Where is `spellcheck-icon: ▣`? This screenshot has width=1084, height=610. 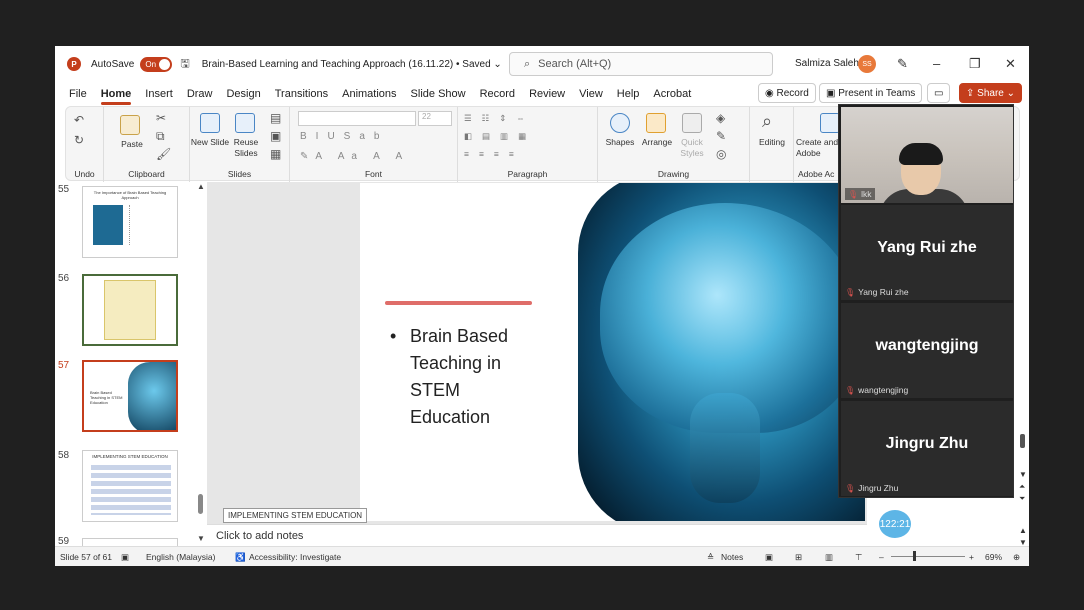 spellcheck-icon: ▣ is located at coordinates (125, 557).